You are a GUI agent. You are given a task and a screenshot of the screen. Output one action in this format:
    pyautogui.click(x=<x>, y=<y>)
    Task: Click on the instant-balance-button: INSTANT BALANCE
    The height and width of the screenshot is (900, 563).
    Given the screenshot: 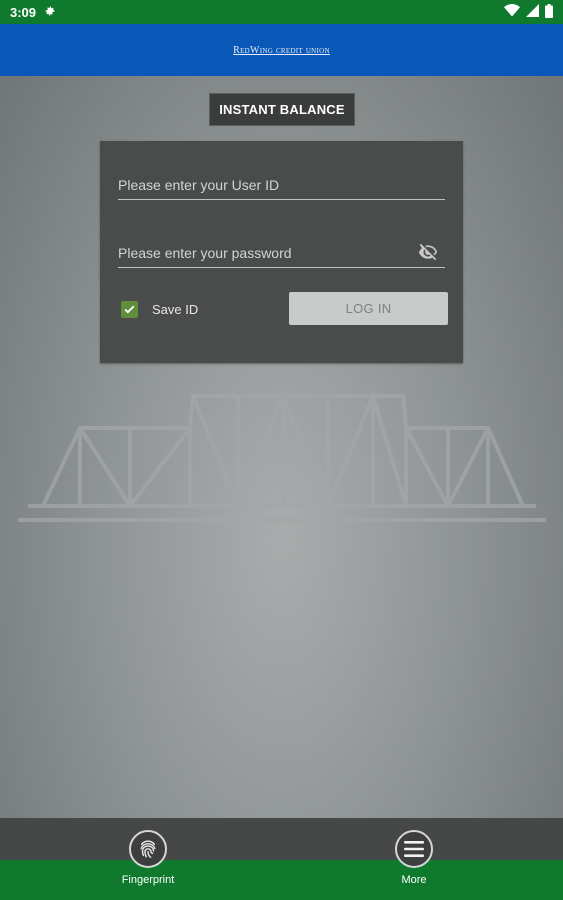 What is the action you would take?
    pyautogui.click(x=282, y=109)
    